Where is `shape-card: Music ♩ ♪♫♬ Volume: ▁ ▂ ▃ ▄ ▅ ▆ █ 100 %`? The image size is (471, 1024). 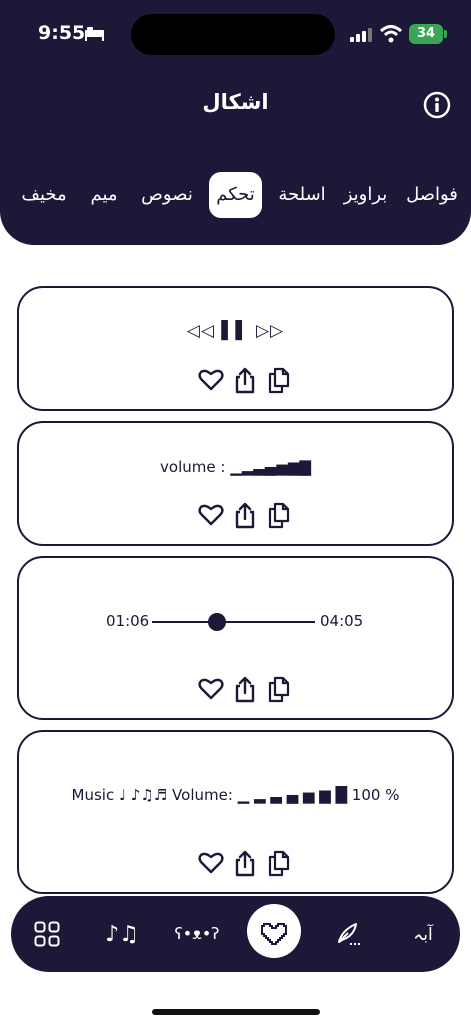
shape-card: Music ♩ ♪♫♬ Volume: ▁ ▂ ▃ ▄ ▅ ▆ █ 100 % is located at coordinates (235, 812).